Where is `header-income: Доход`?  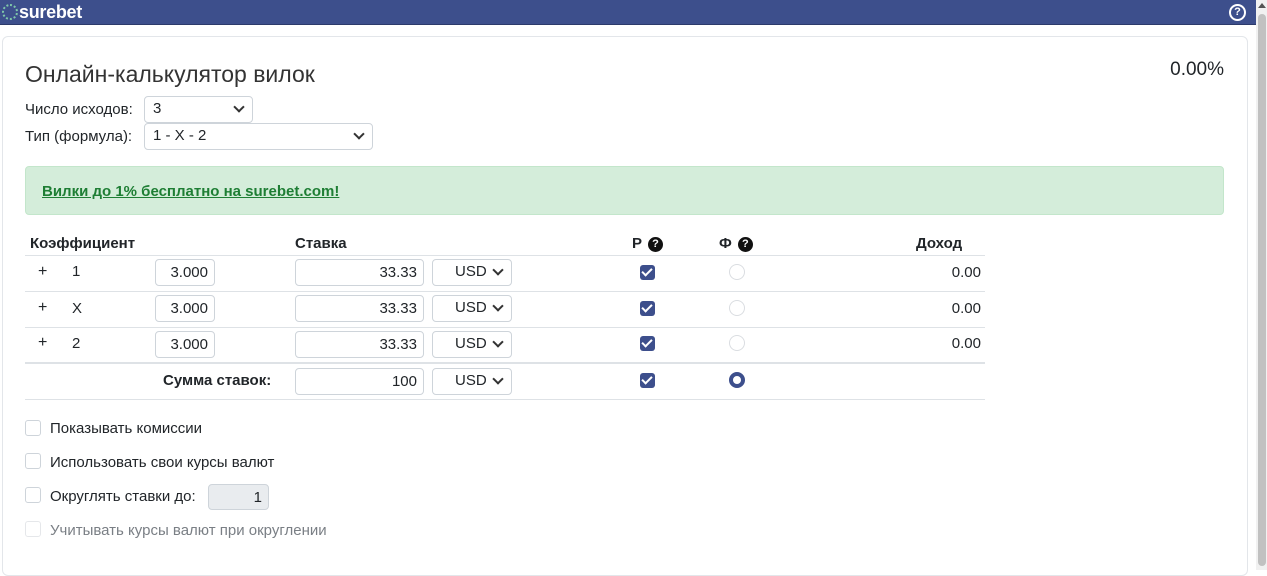 header-income: Доход is located at coordinates (939, 243).